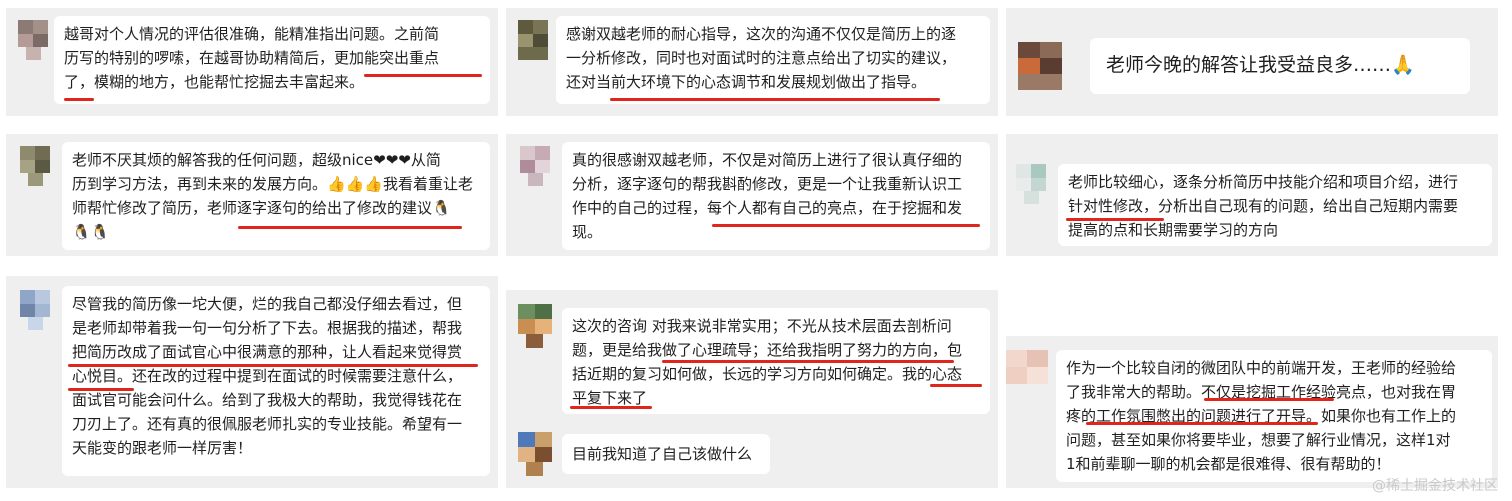 Image resolution: width=1512 pixels, height=501 pixels. What do you see at coordinates (1263, 206) in the screenshot?
I see `message-line: 针对性修改，分析出自己现有的问题，给出自己短期内需要` at bounding box center [1263, 206].